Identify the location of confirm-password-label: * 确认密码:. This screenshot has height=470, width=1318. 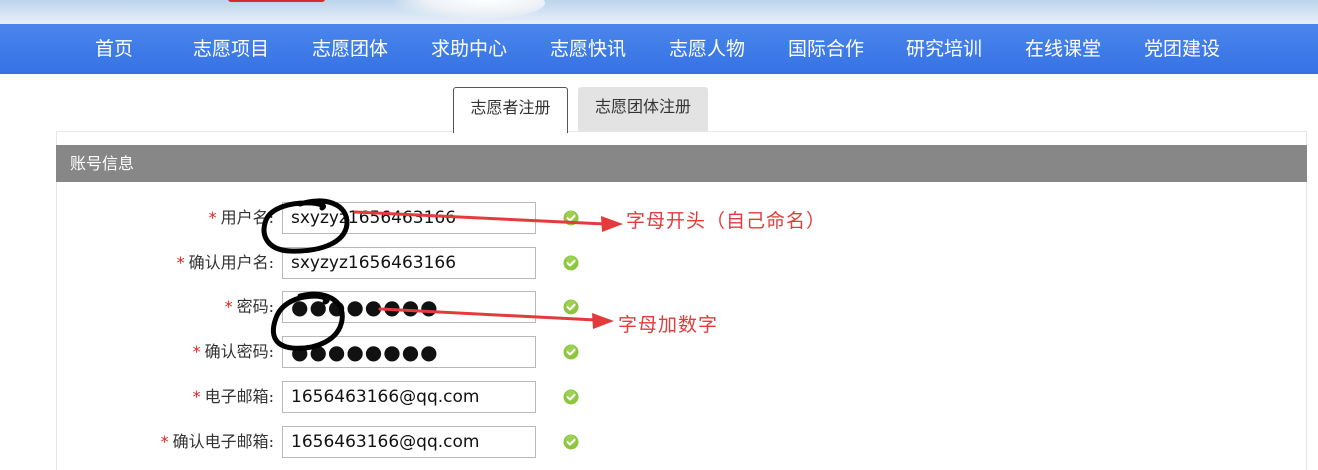
(233, 351).